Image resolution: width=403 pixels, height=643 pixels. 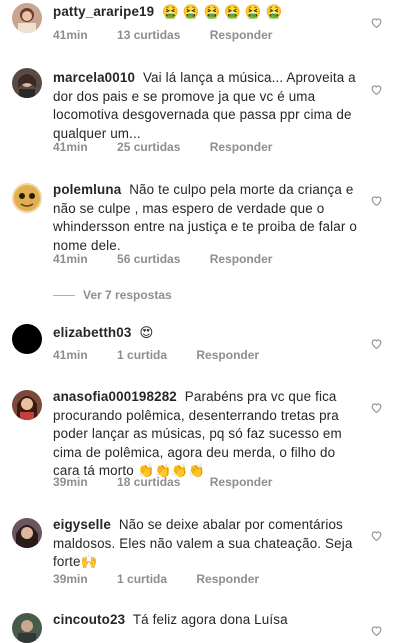 I want to click on comment-likes: 25 curtidas, so click(x=148, y=147).